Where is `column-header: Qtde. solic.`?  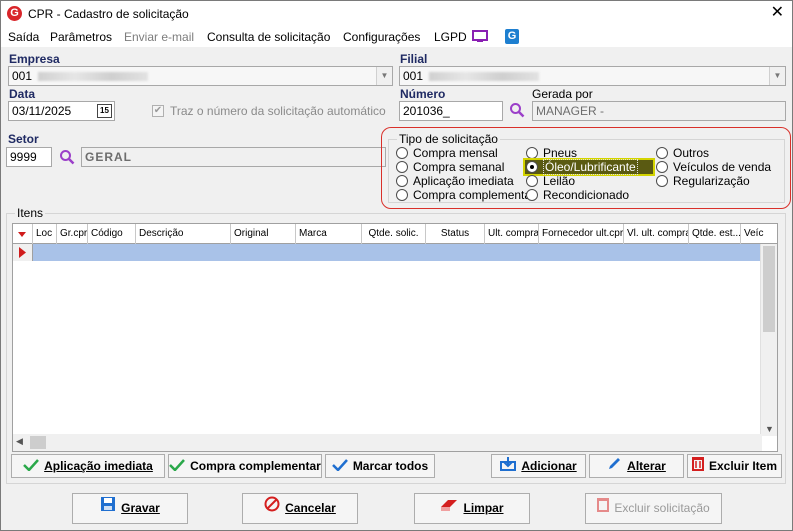
column-header: Qtde. solic. is located at coordinates (394, 234).